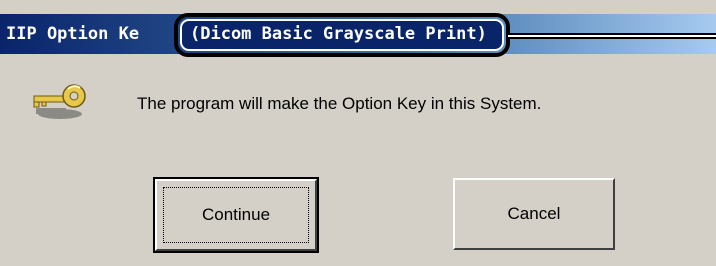 Image resolution: width=716 pixels, height=266 pixels. What do you see at coordinates (612, 36) in the screenshot?
I see `callout-leader-line-inner` at bounding box center [612, 36].